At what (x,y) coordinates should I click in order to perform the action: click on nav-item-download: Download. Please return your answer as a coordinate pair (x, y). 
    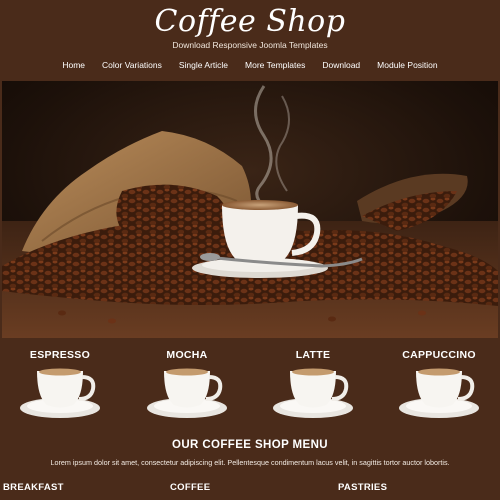
    Looking at the image, I should click on (341, 66).